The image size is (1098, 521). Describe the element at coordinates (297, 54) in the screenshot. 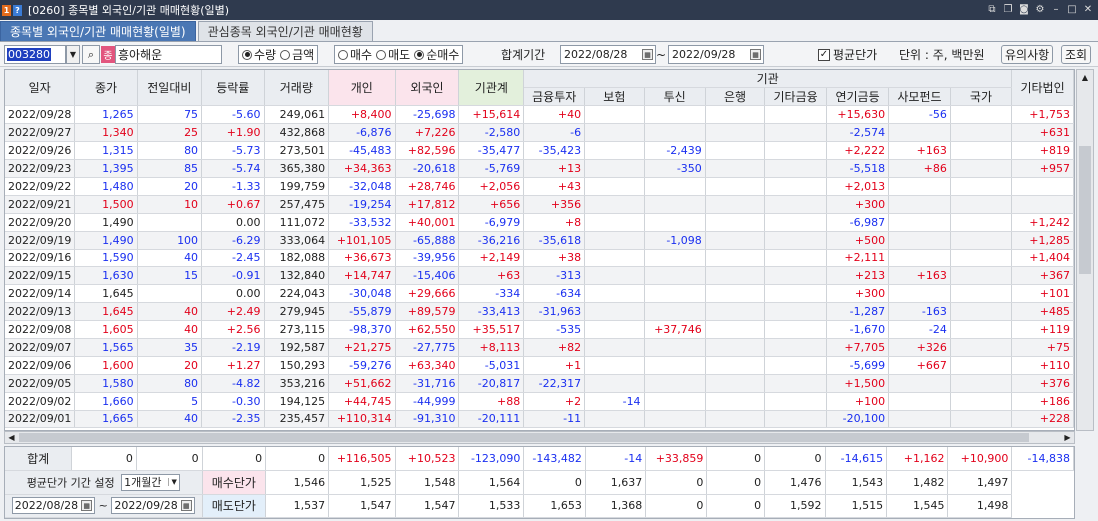

I see `radio-amount: 금액` at that location.